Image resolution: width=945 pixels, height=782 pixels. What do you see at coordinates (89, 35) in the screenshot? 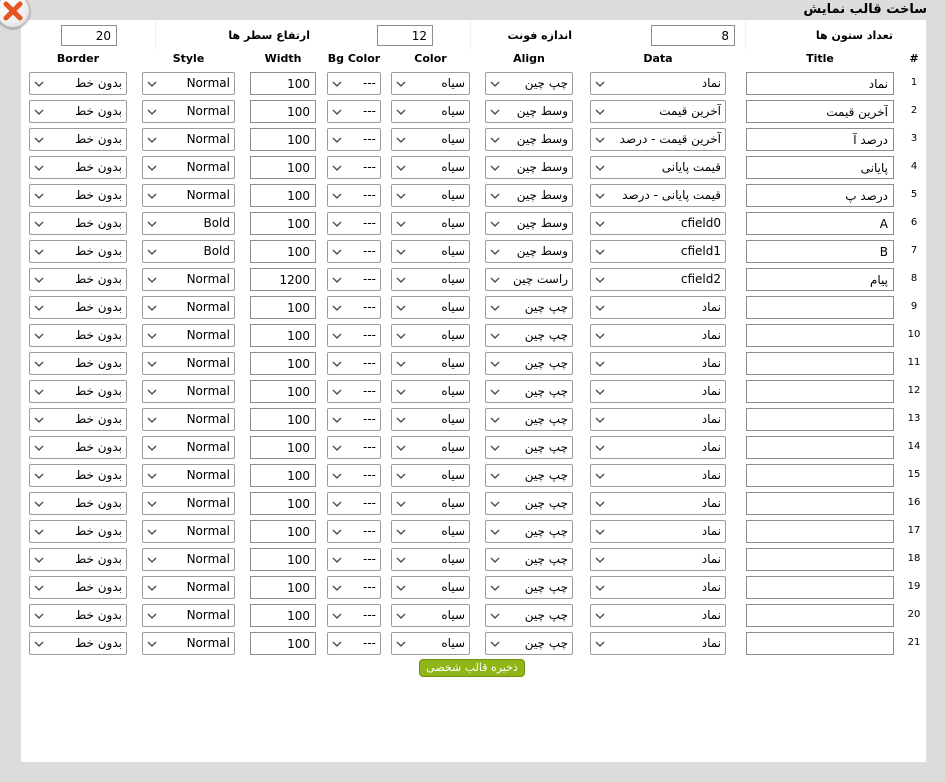
I see `row-height-input` at bounding box center [89, 35].